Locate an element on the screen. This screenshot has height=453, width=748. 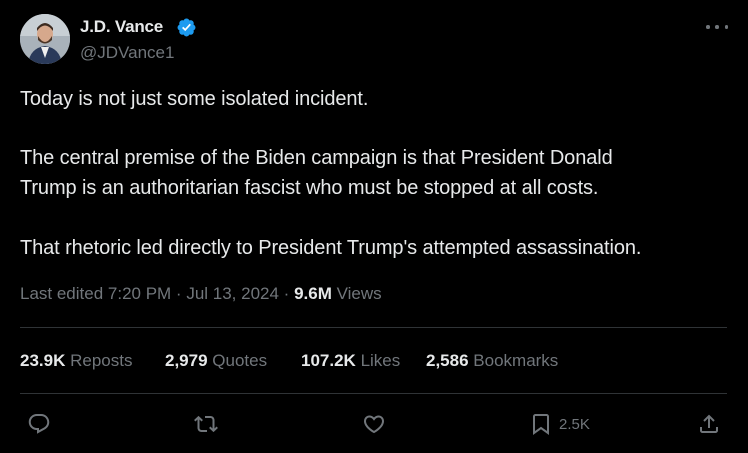
bookmarks-count: 2,586 is located at coordinates (447, 360).